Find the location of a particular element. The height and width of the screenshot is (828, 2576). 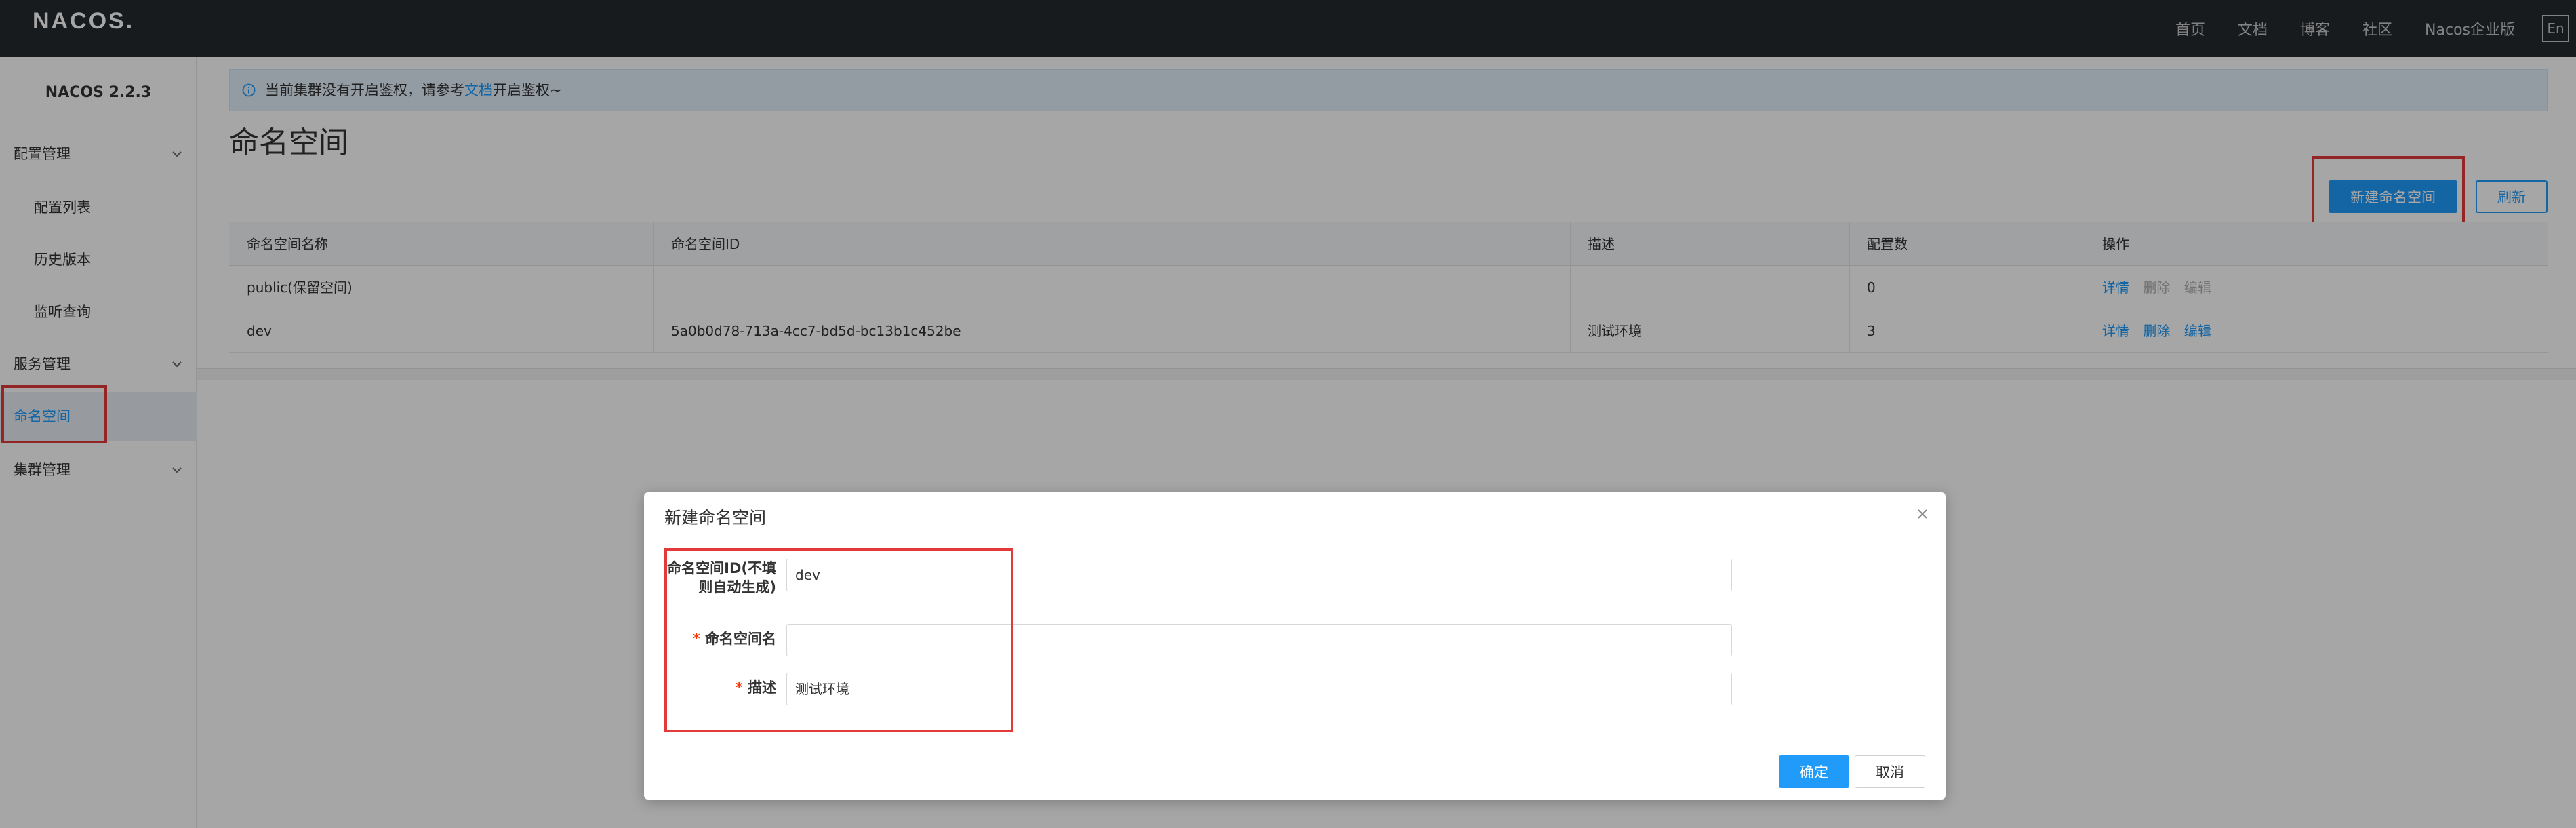

namespace-id-input: dev is located at coordinates (1259, 575).